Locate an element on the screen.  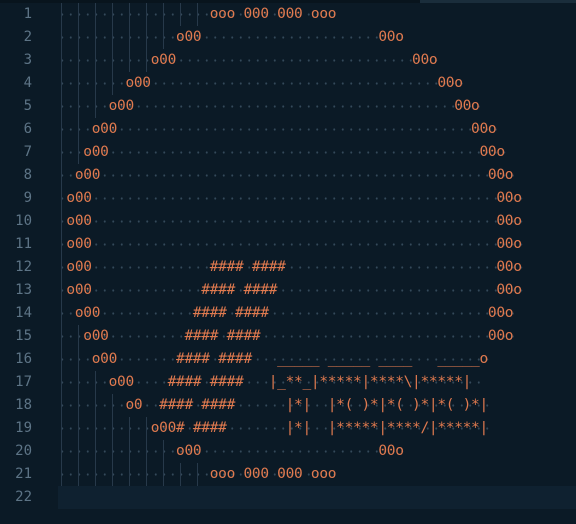
line-number: 22 is located at coordinates (23, 497).